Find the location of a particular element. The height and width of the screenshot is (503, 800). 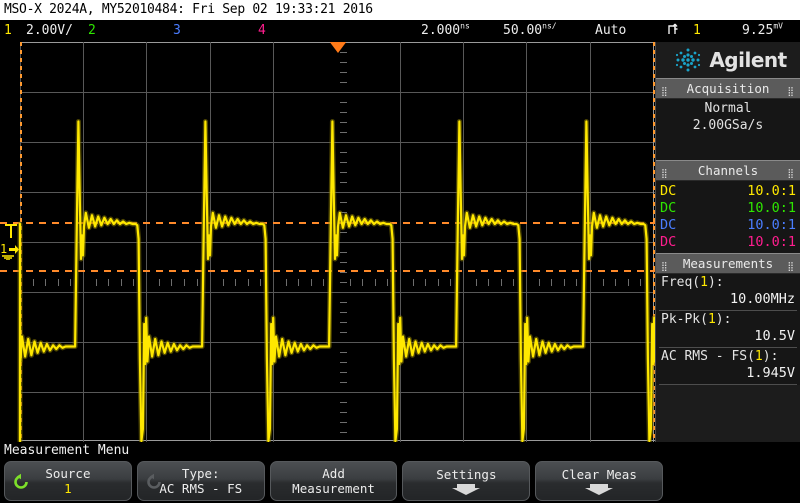

measurement-label-prefix: Freq( is located at coordinates (681, 282).